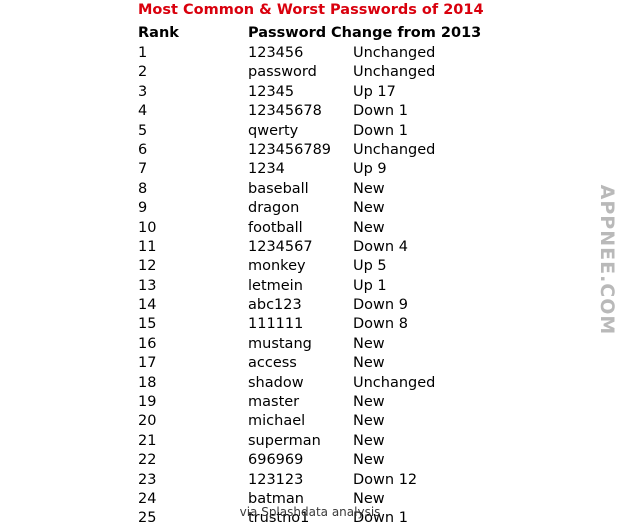 Image resolution: width=620 pixels, height=529 pixels. Describe the element at coordinates (275, 227) in the screenshot. I see `cell-password: football` at that location.